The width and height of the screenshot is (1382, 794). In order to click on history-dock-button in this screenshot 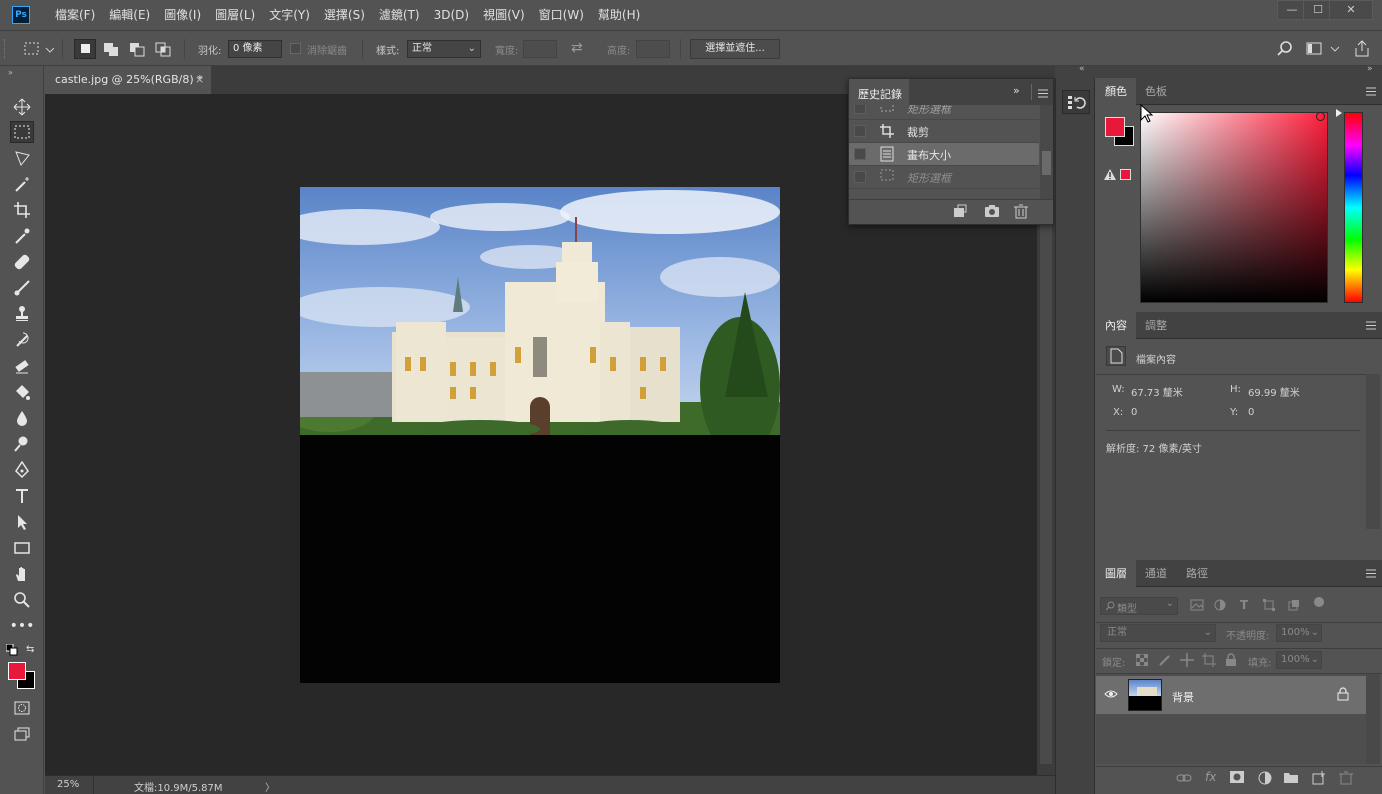, I will do `click(1076, 102)`.